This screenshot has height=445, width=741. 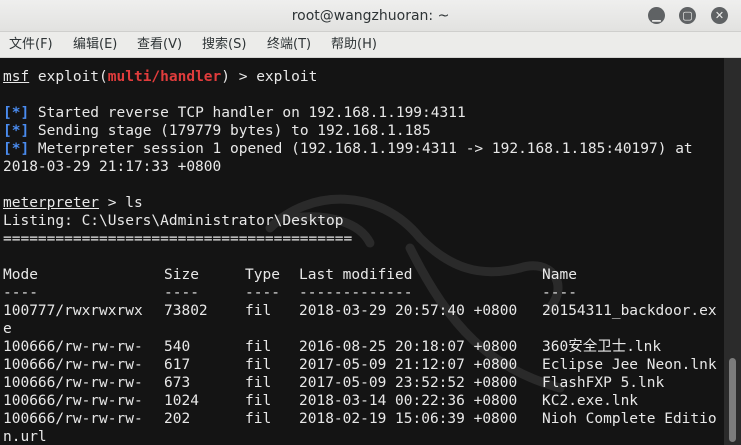 What do you see at coordinates (559, 293) in the screenshot?
I see `dash-name: ----` at bounding box center [559, 293].